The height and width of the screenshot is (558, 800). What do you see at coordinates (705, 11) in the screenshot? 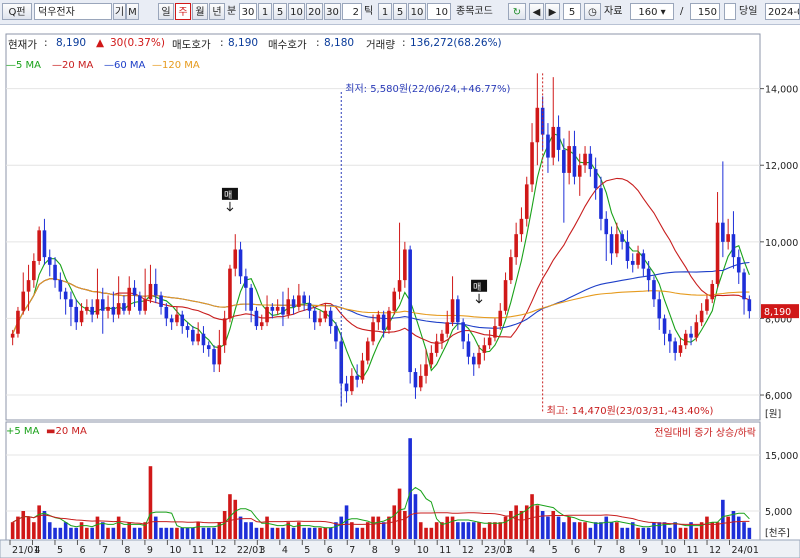
I see `total-count-input: 150` at bounding box center [705, 11].